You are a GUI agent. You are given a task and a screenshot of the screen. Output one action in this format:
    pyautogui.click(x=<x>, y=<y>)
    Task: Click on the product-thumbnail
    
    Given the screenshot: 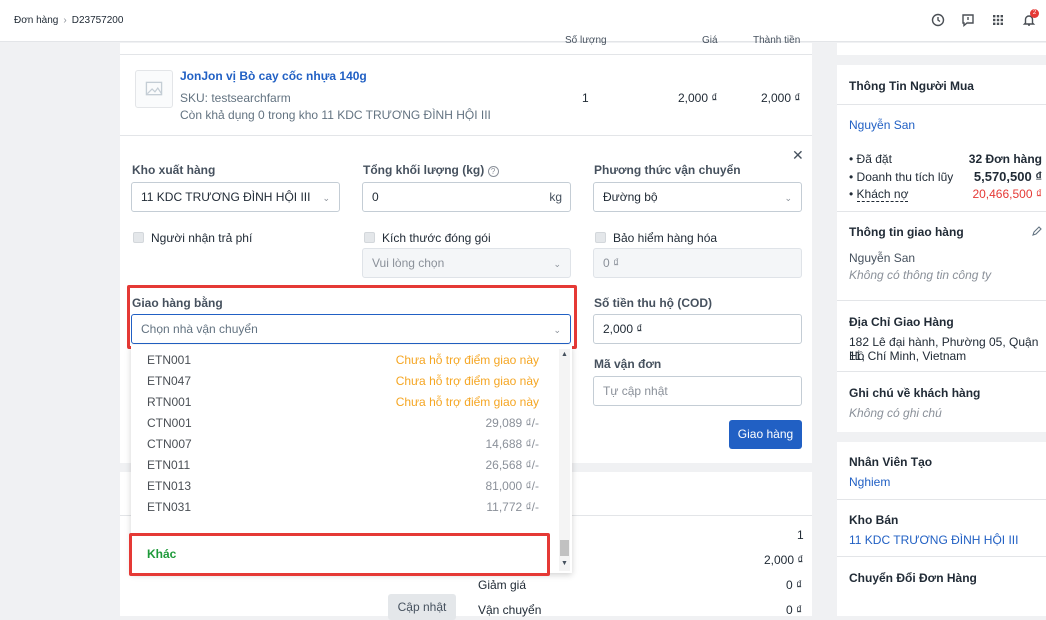 What is the action you would take?
    pyautogui.click(x=154, y=89)
    